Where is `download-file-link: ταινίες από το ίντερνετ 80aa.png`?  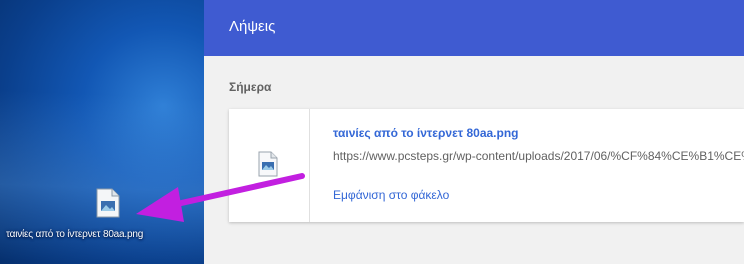
download-file-link: ταινίες από το ίντερνετ 80aa.png is located at coordinates (425, 133).